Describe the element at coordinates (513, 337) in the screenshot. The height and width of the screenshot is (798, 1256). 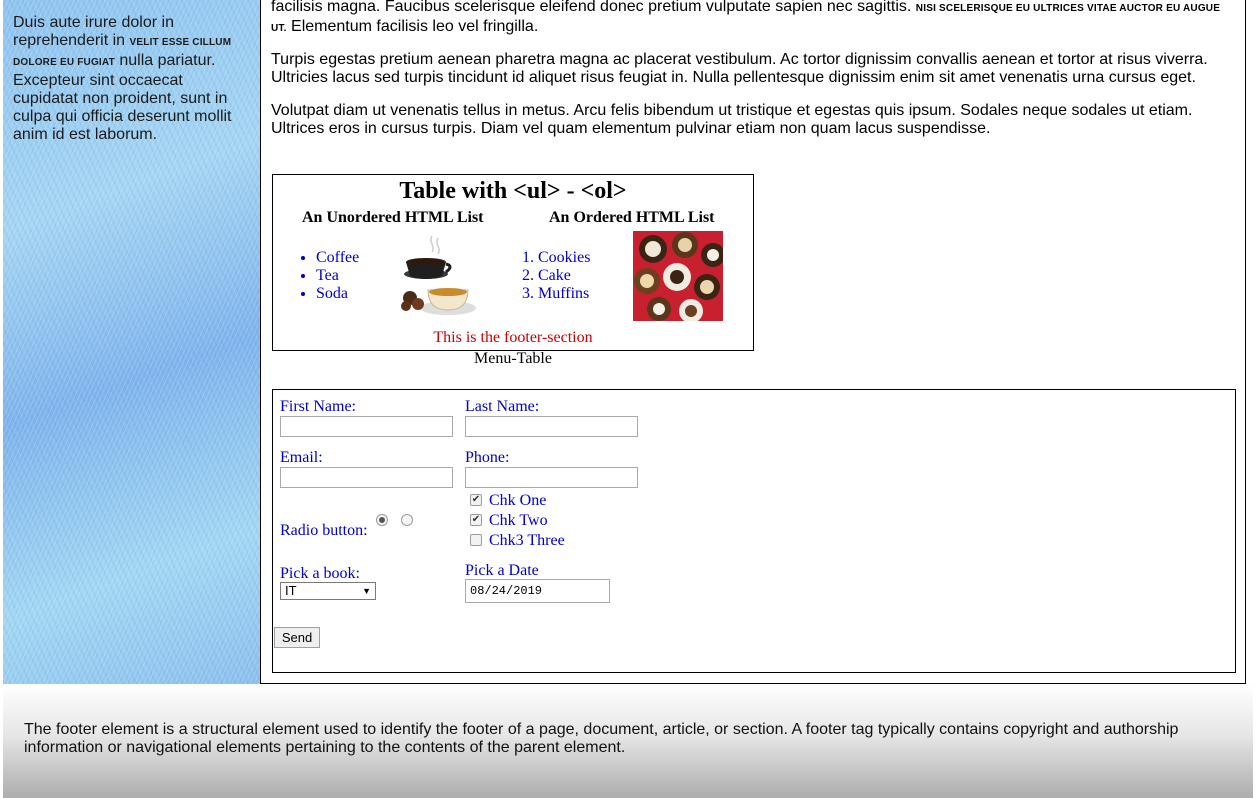
I see `menu-table-footer: This is the footer-section` at that location.